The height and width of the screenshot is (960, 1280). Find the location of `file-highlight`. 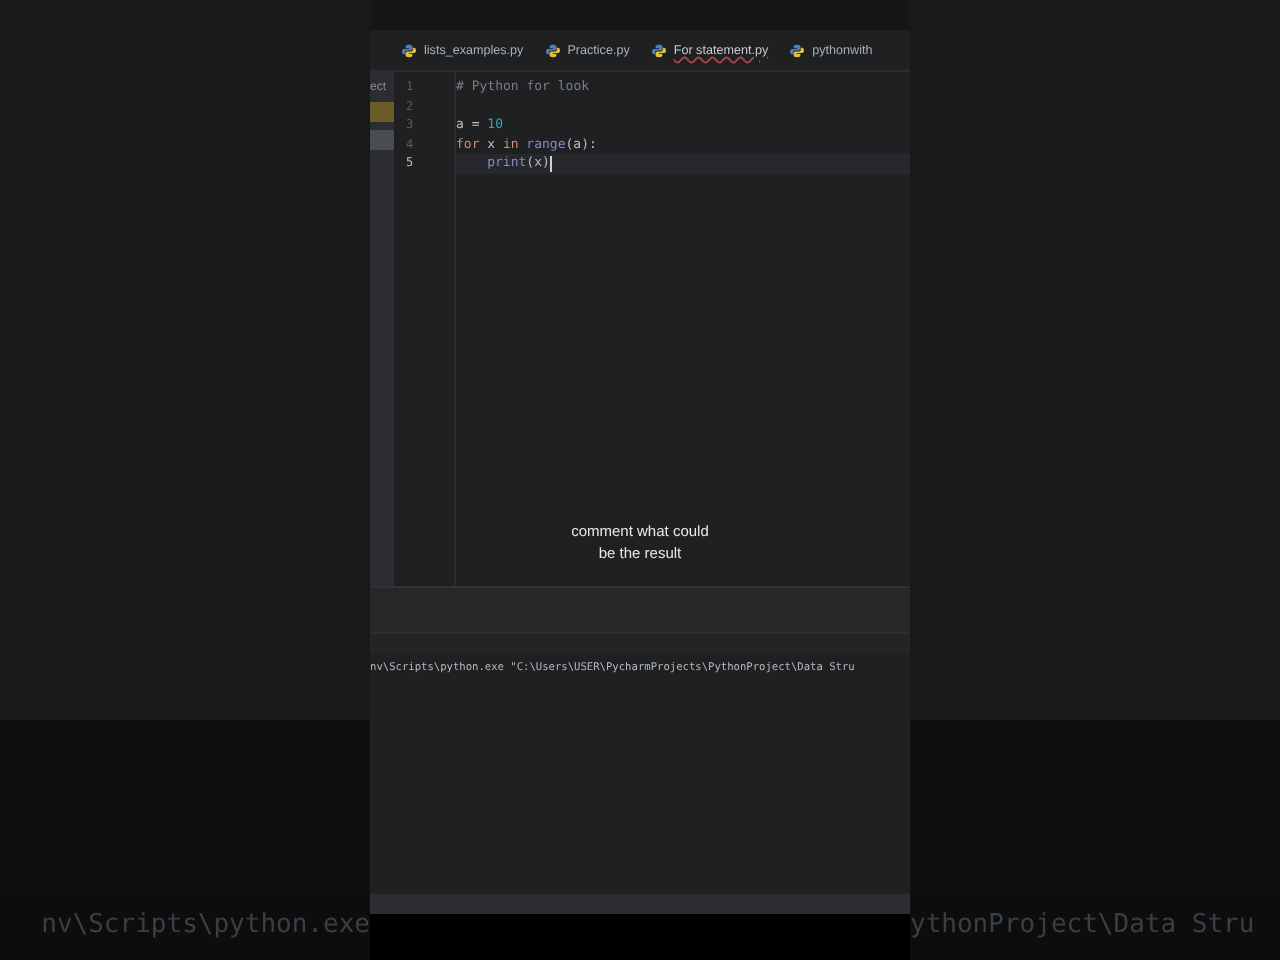

file-highlight is located at coordinates (382, 112).